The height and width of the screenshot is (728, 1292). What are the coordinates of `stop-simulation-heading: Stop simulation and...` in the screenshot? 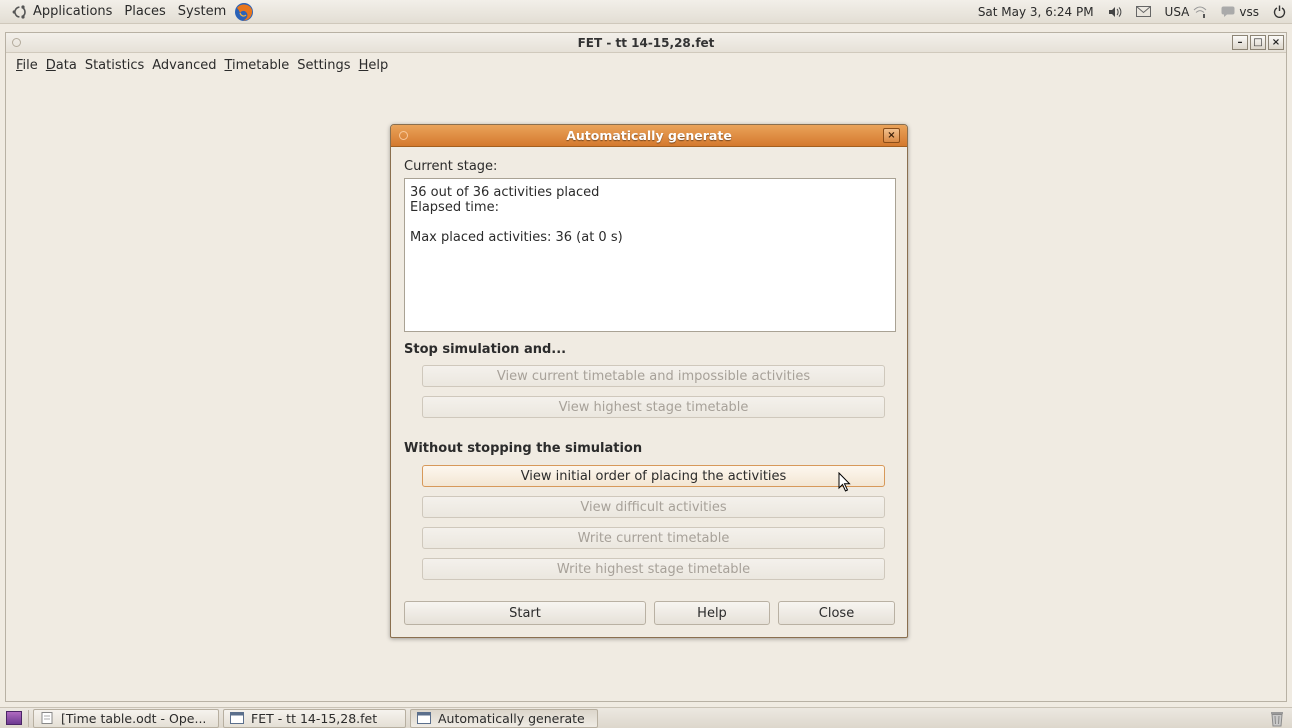 It's located at (485, 349).